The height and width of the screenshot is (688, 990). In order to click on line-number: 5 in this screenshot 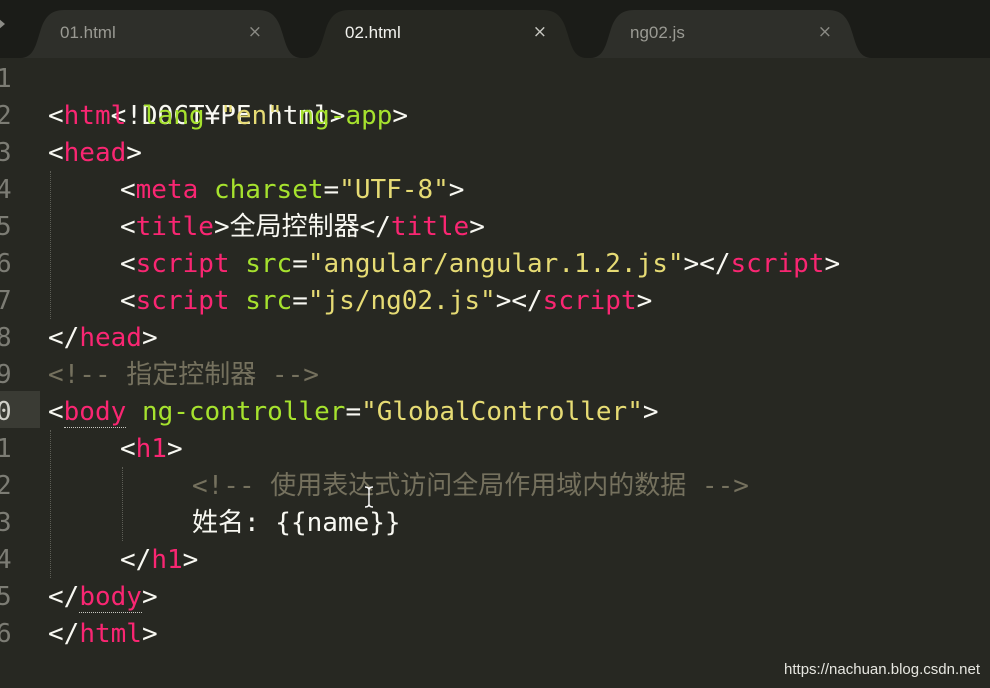, I will do `click(6, 597)`.